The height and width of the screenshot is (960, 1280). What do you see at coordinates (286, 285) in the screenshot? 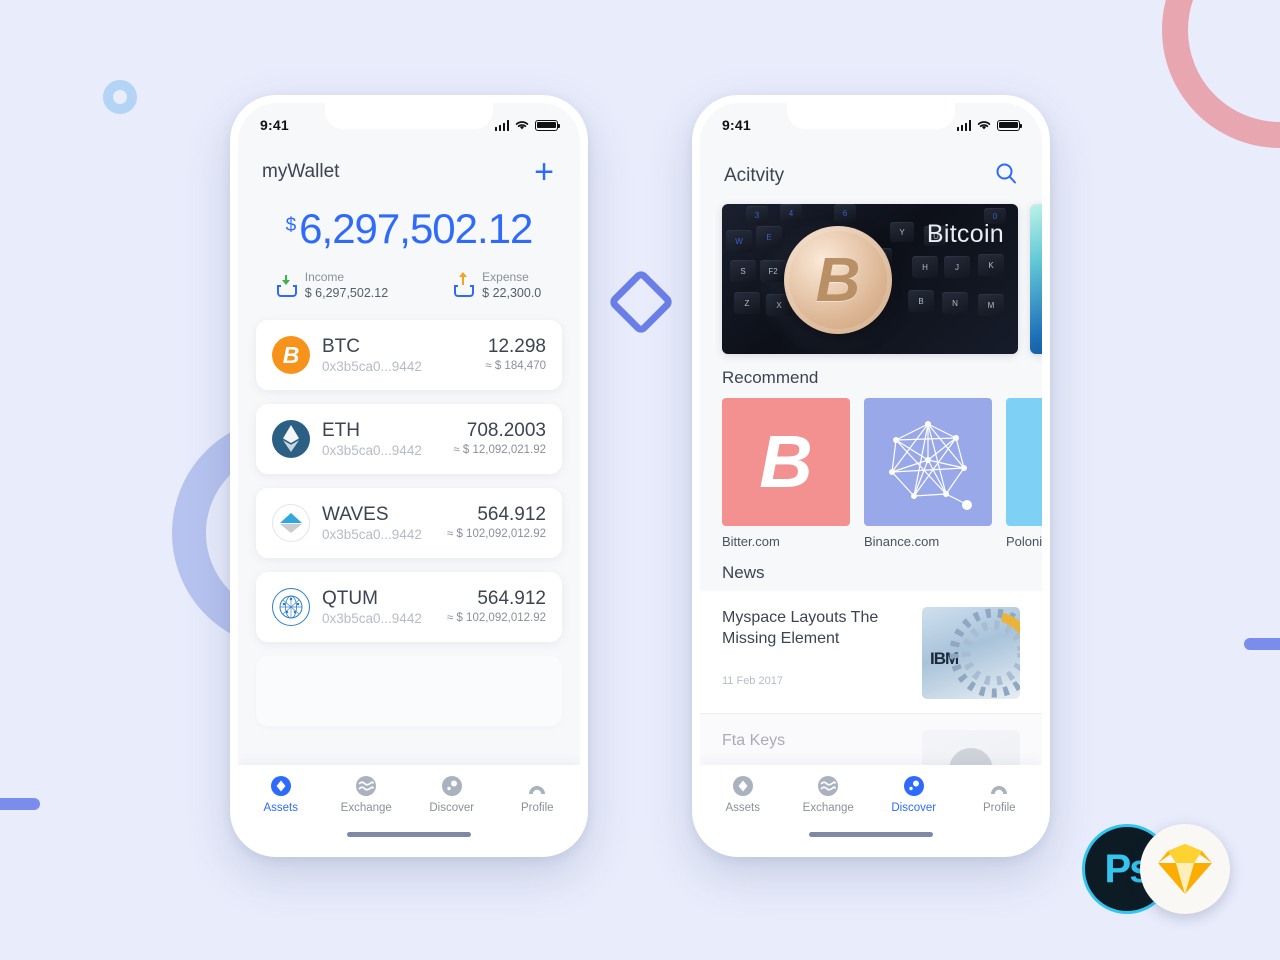
I see `income-tray-icon` at bounding box center [286, 285].